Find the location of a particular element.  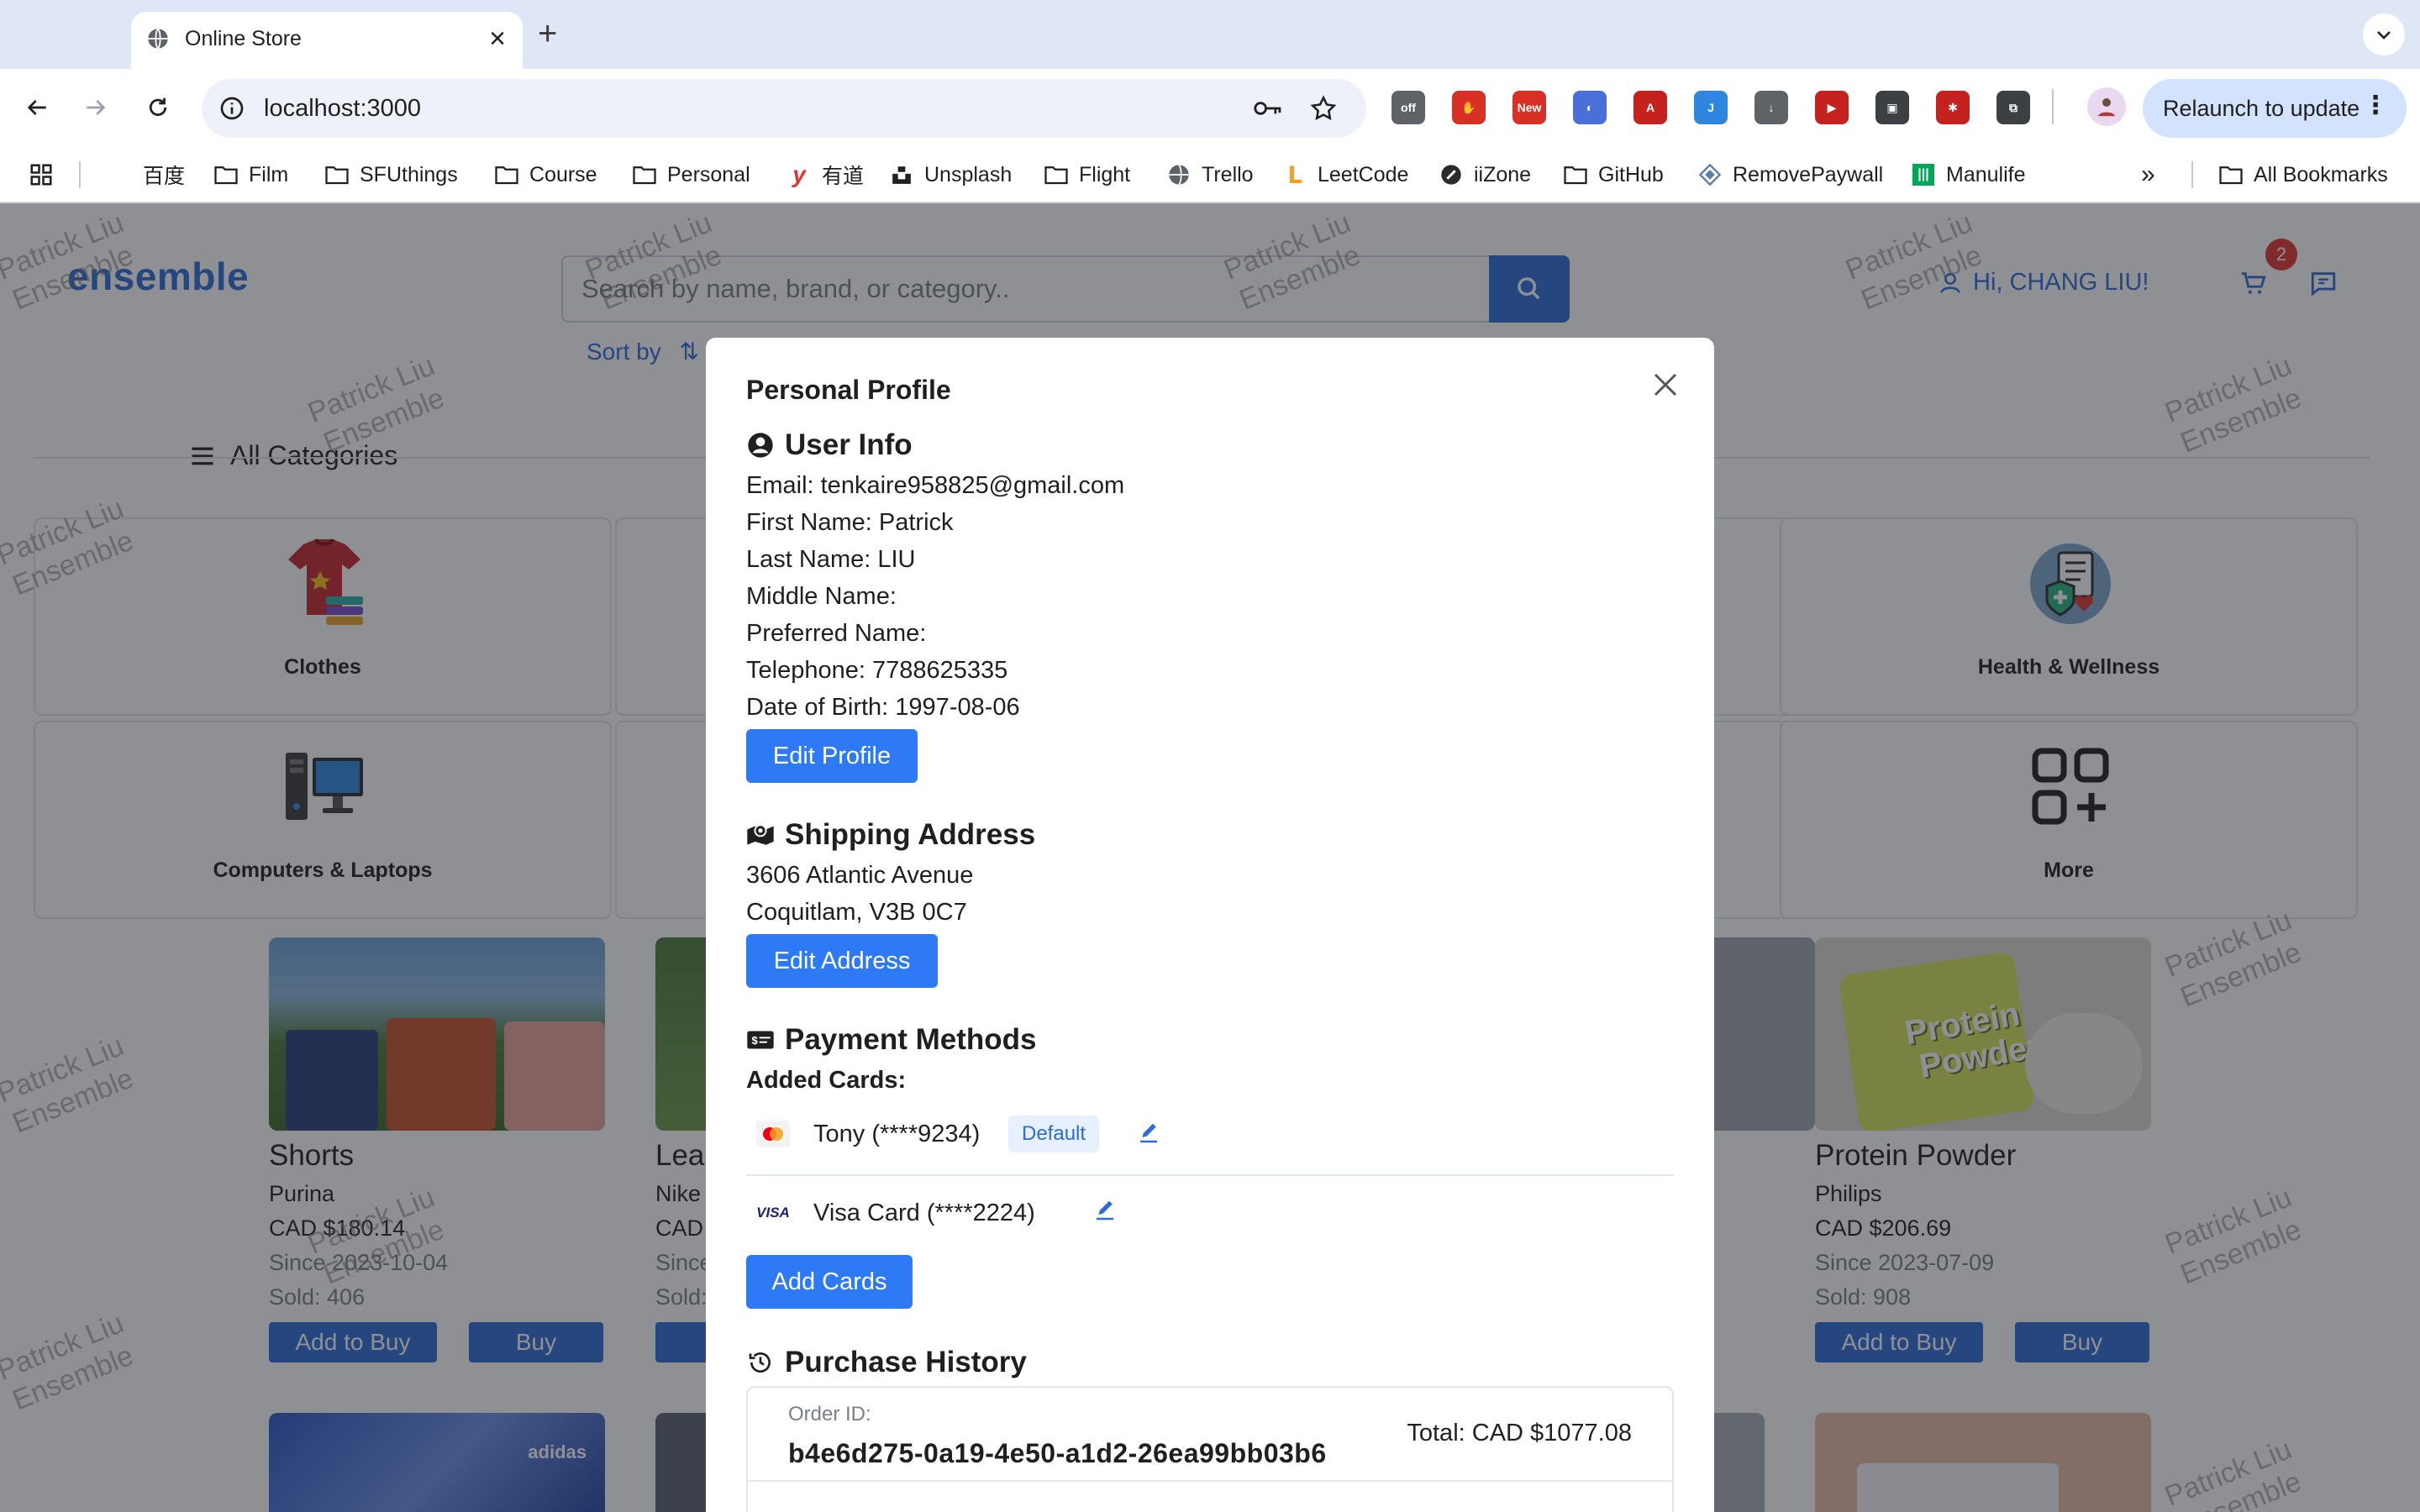

default-badge: Default is located at coordinates (1054, 1134).